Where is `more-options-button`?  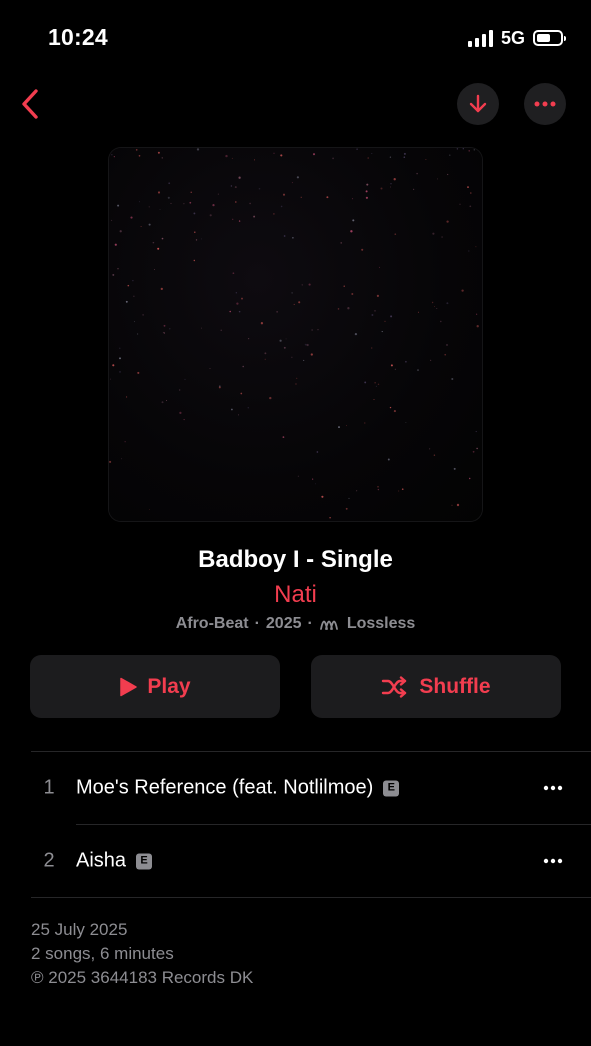 more-options-button is located at coordinates (545, 104).